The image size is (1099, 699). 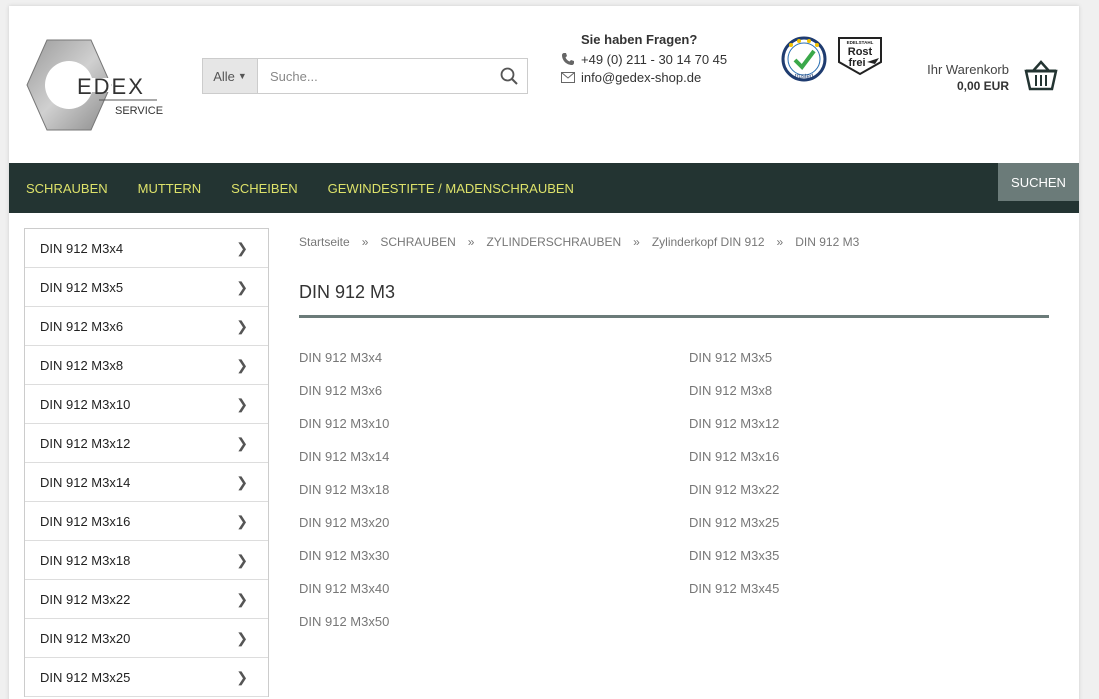 I want to click on sidebar-item-label: DIN 912 M3x8, so click(x=82, y=365).